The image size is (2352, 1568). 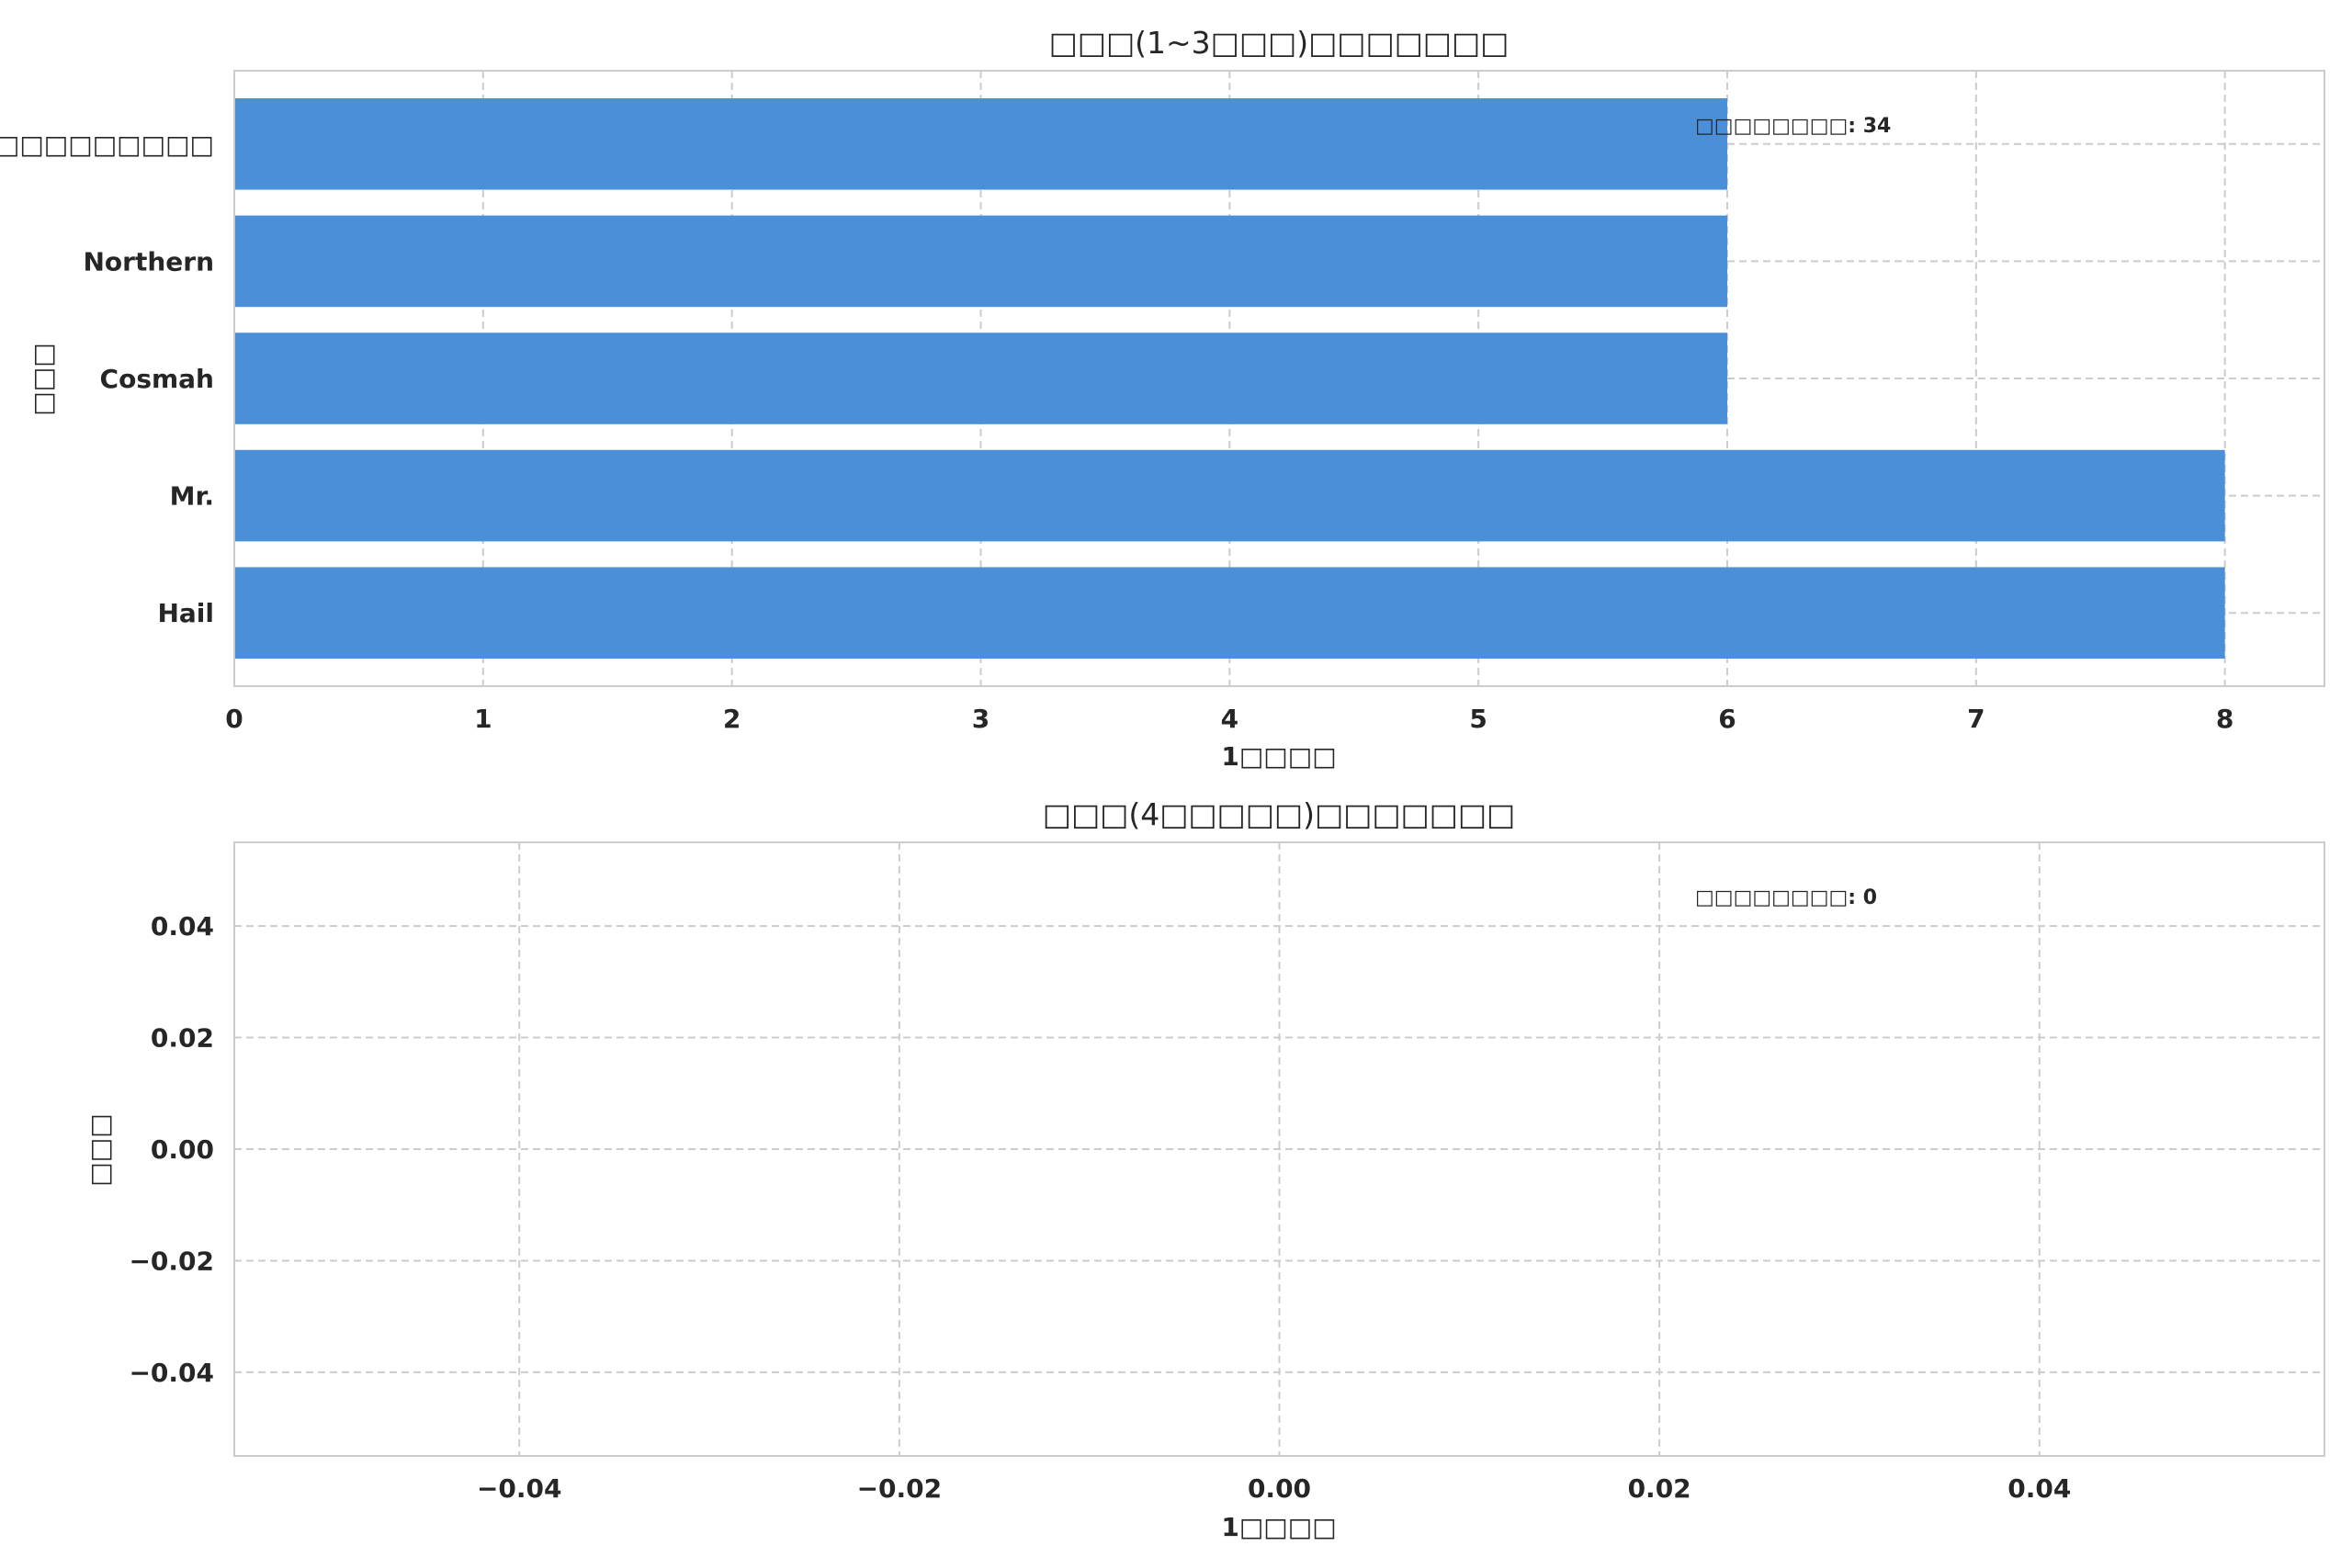 I want to click on top-chart-total-annotation: □□□□□□□□: 34, so click(x=1793, y=127).